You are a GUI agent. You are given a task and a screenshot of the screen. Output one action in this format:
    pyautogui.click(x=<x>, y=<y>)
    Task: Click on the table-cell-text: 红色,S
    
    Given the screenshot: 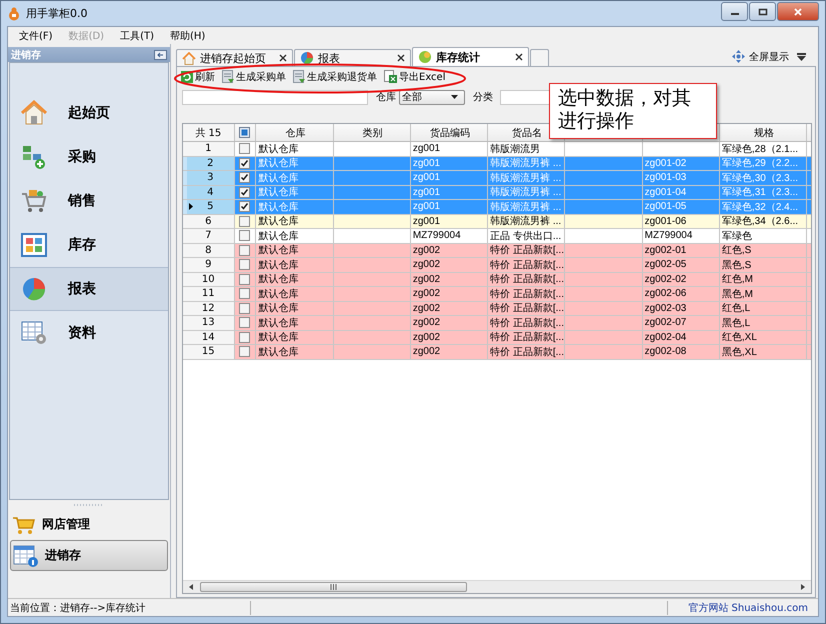 What is the action you would take?
    pyautogui.click(x=737, y=250)
    